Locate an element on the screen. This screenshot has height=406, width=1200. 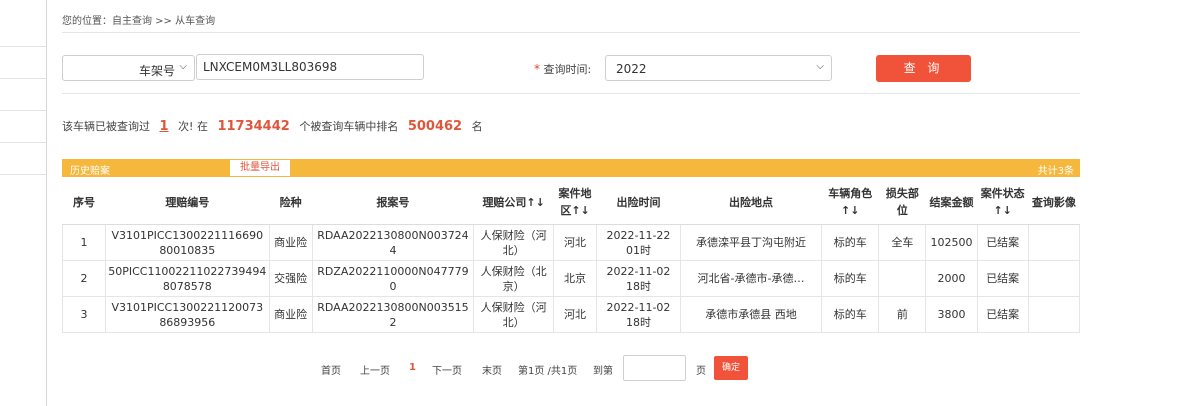
cell-index: 2 is located at coordinates (84, 278).